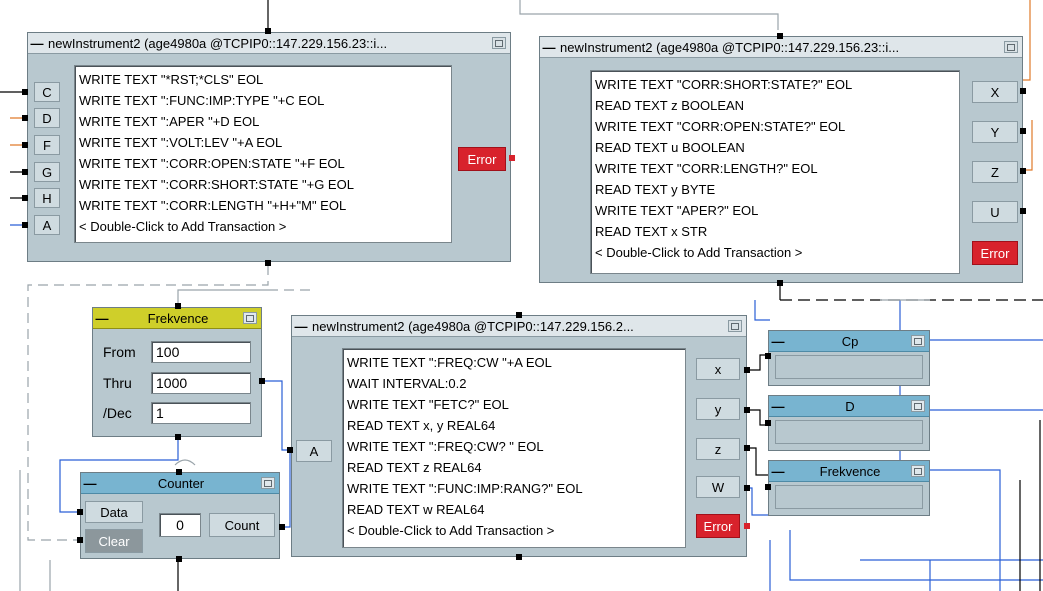  I want to click on input-pin-d: D, so click(47, 118).